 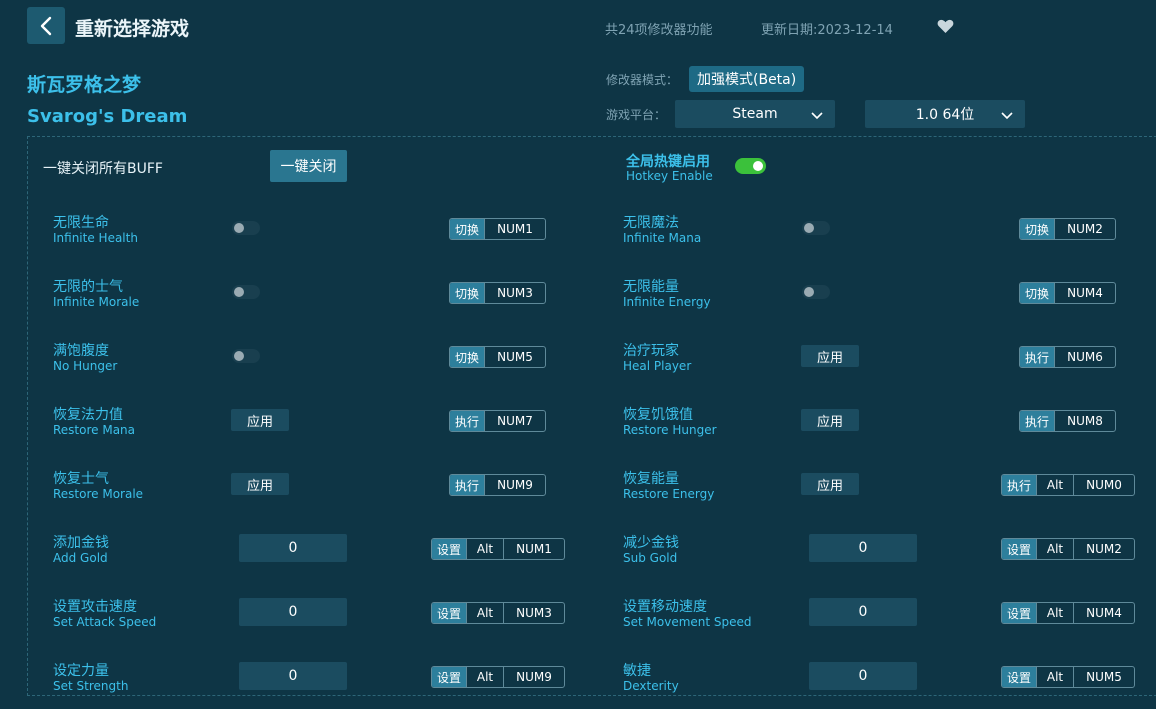 What do you see at coordinates (658, 415) in the screenshot?
I see `feature-label-cn: 恢复饥饿值` at bounding box center [658, 415].